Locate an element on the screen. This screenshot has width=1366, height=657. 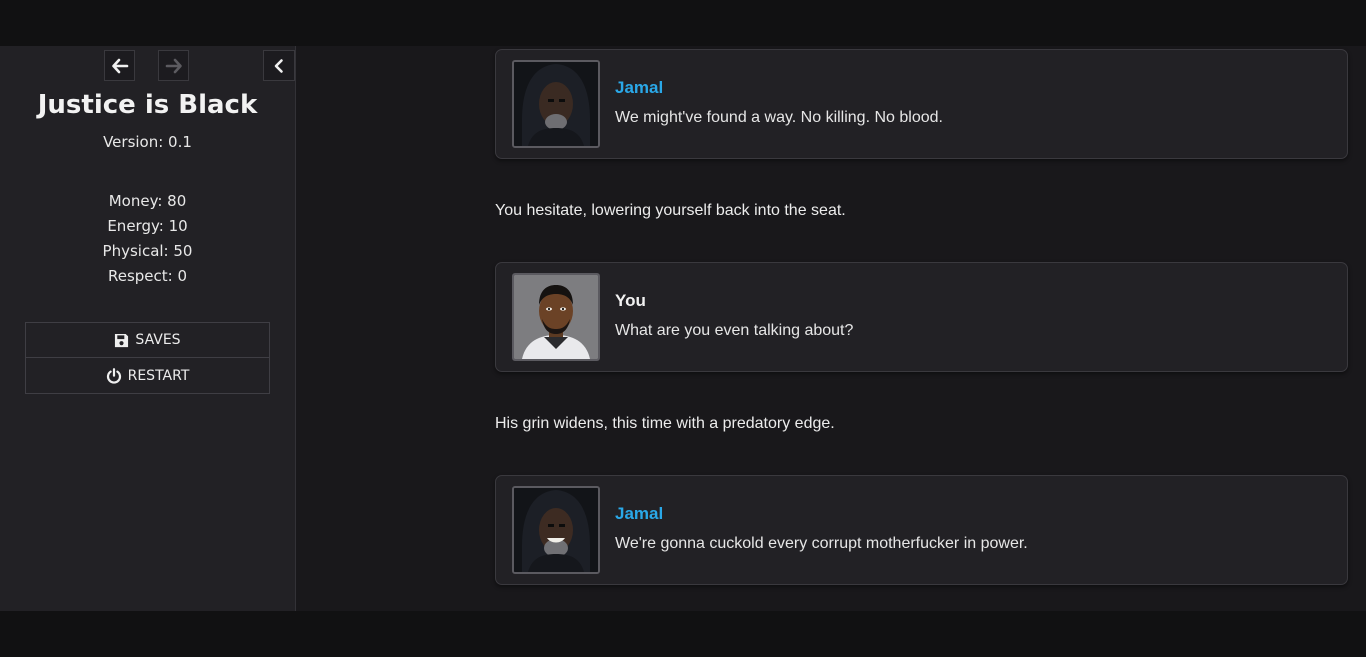
stat-physical: Physical: 50 is located at coordinates (147, 251).